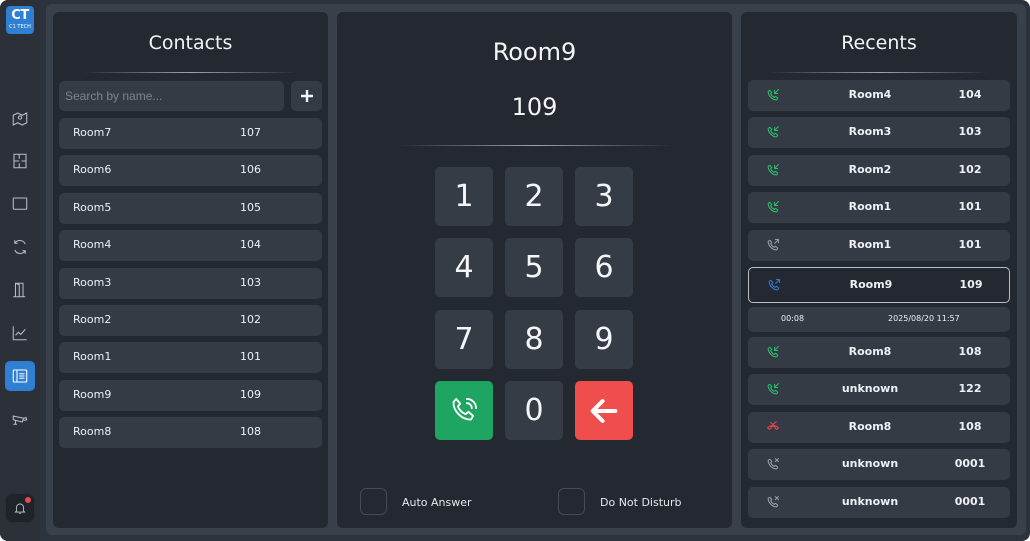 The image size is (1030, 541). Describe the element at coordinates (20, 27) in the screenshot. I see `logo-subtext: C1 TECH` at that location.